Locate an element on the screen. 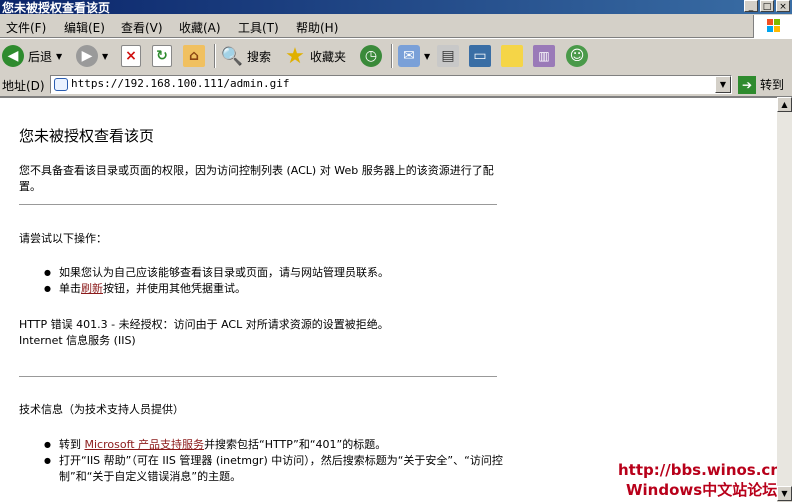 This screenshot has height=502, width=792. go-button: ➔ 转到 is located at coordinates (761, 84).